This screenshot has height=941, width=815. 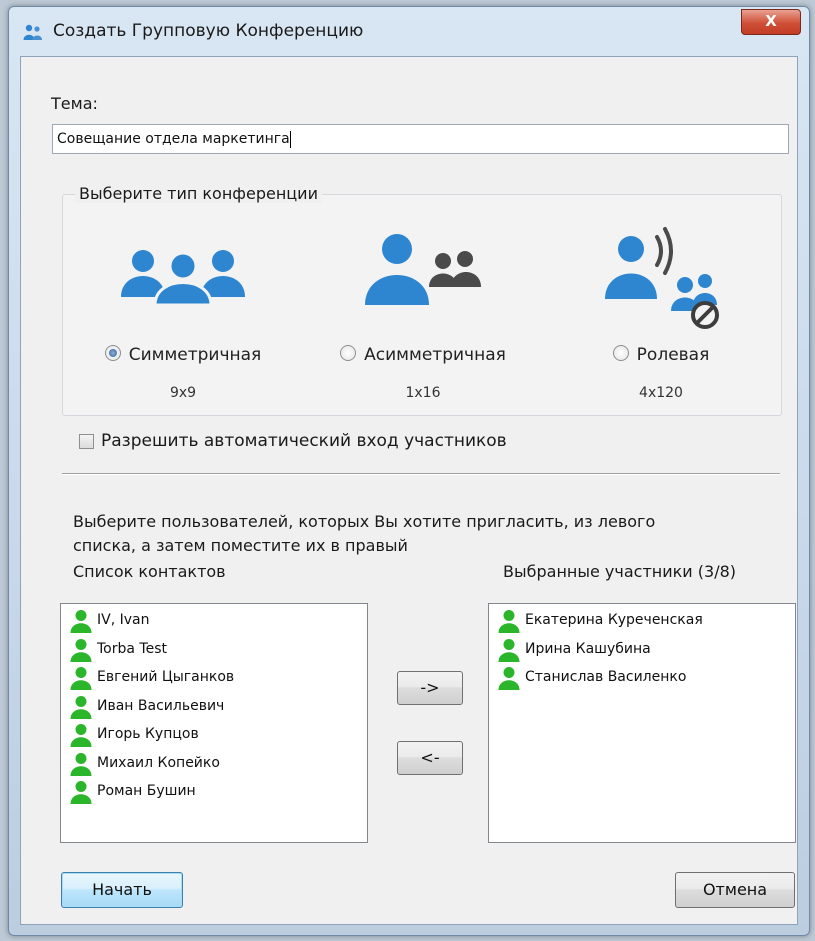 I want to click on list-item-name: IV, Ivan, so click(x=123, y=620).